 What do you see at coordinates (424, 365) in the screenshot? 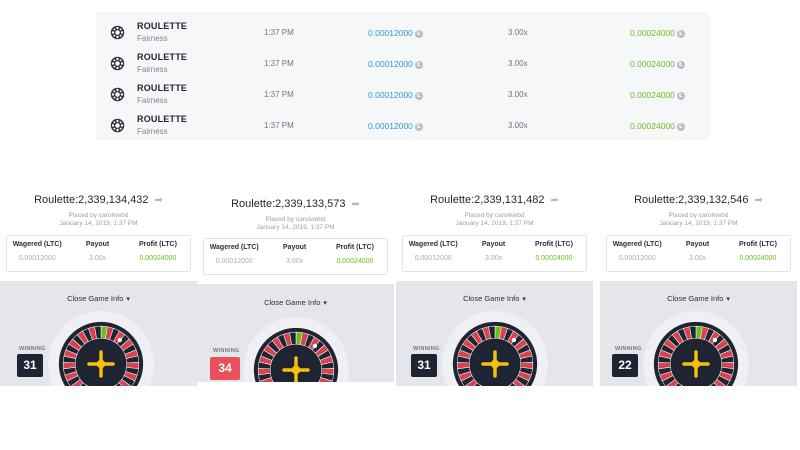
I see `winning-number: 31` at bounding box center [424, 365].